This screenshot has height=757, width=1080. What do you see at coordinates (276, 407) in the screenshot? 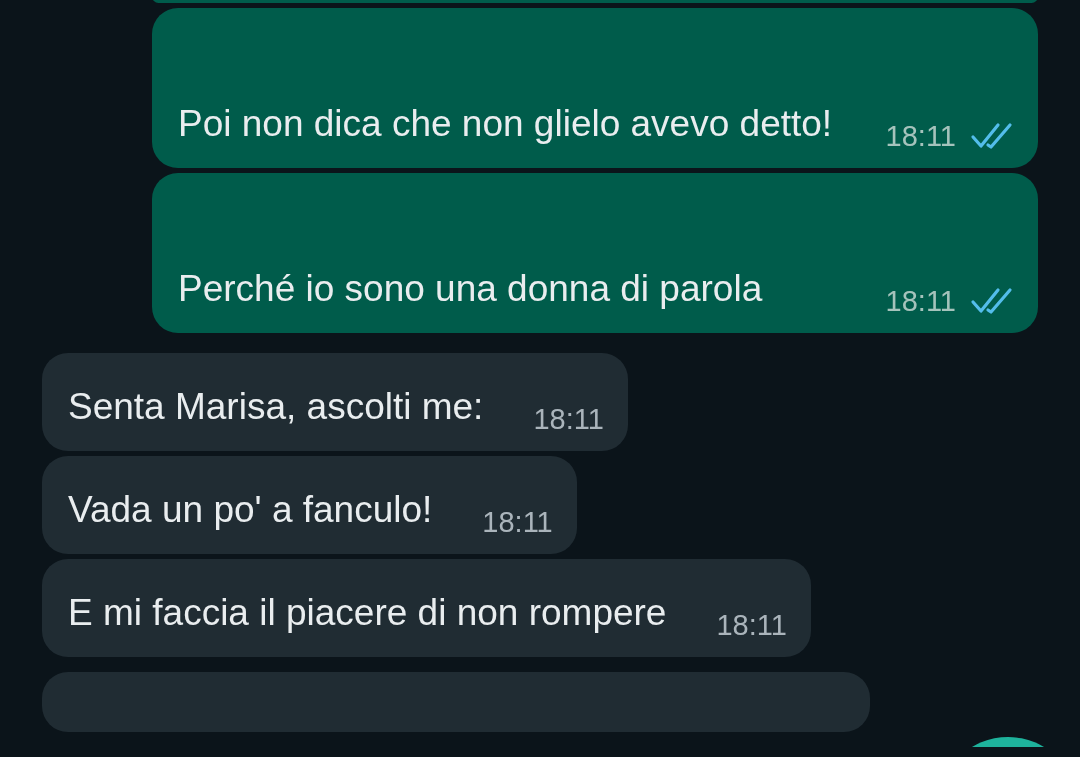
I see `message-text: Senta Marisa, ascolti me:` at bounding box center [276, 407].